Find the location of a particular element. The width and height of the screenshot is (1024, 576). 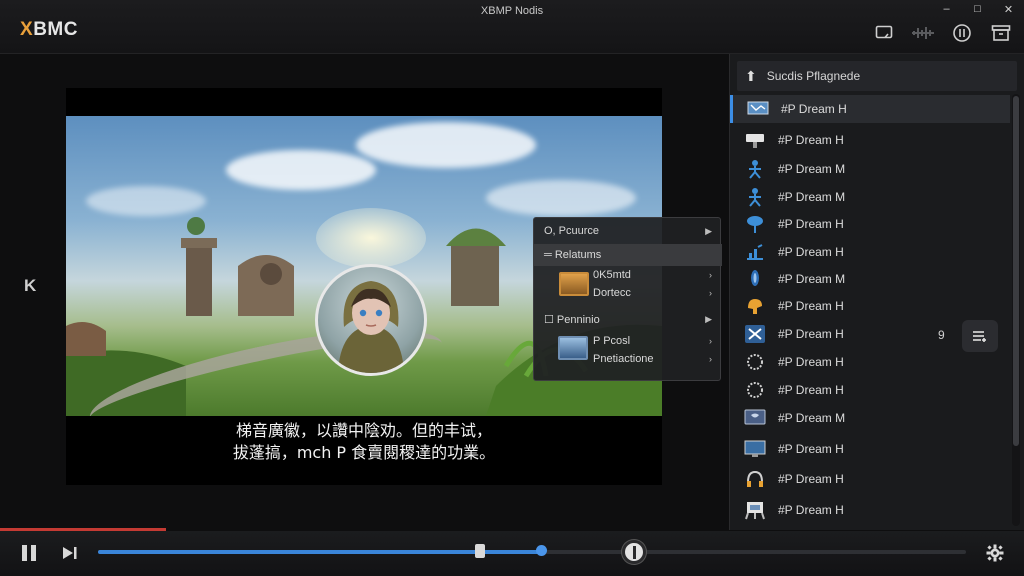

close-button: ✕ is located at coordinates (1008, 9).